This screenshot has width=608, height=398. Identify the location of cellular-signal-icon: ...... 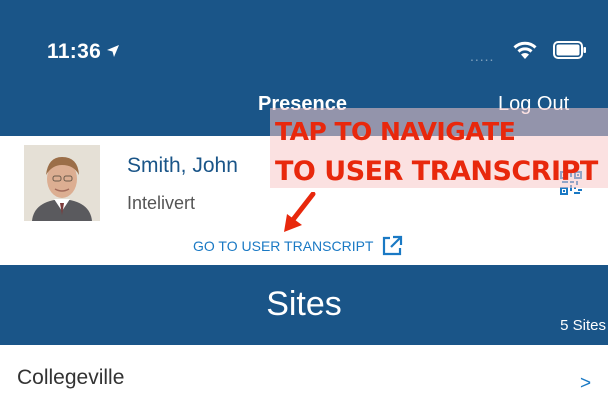
(482, 56).